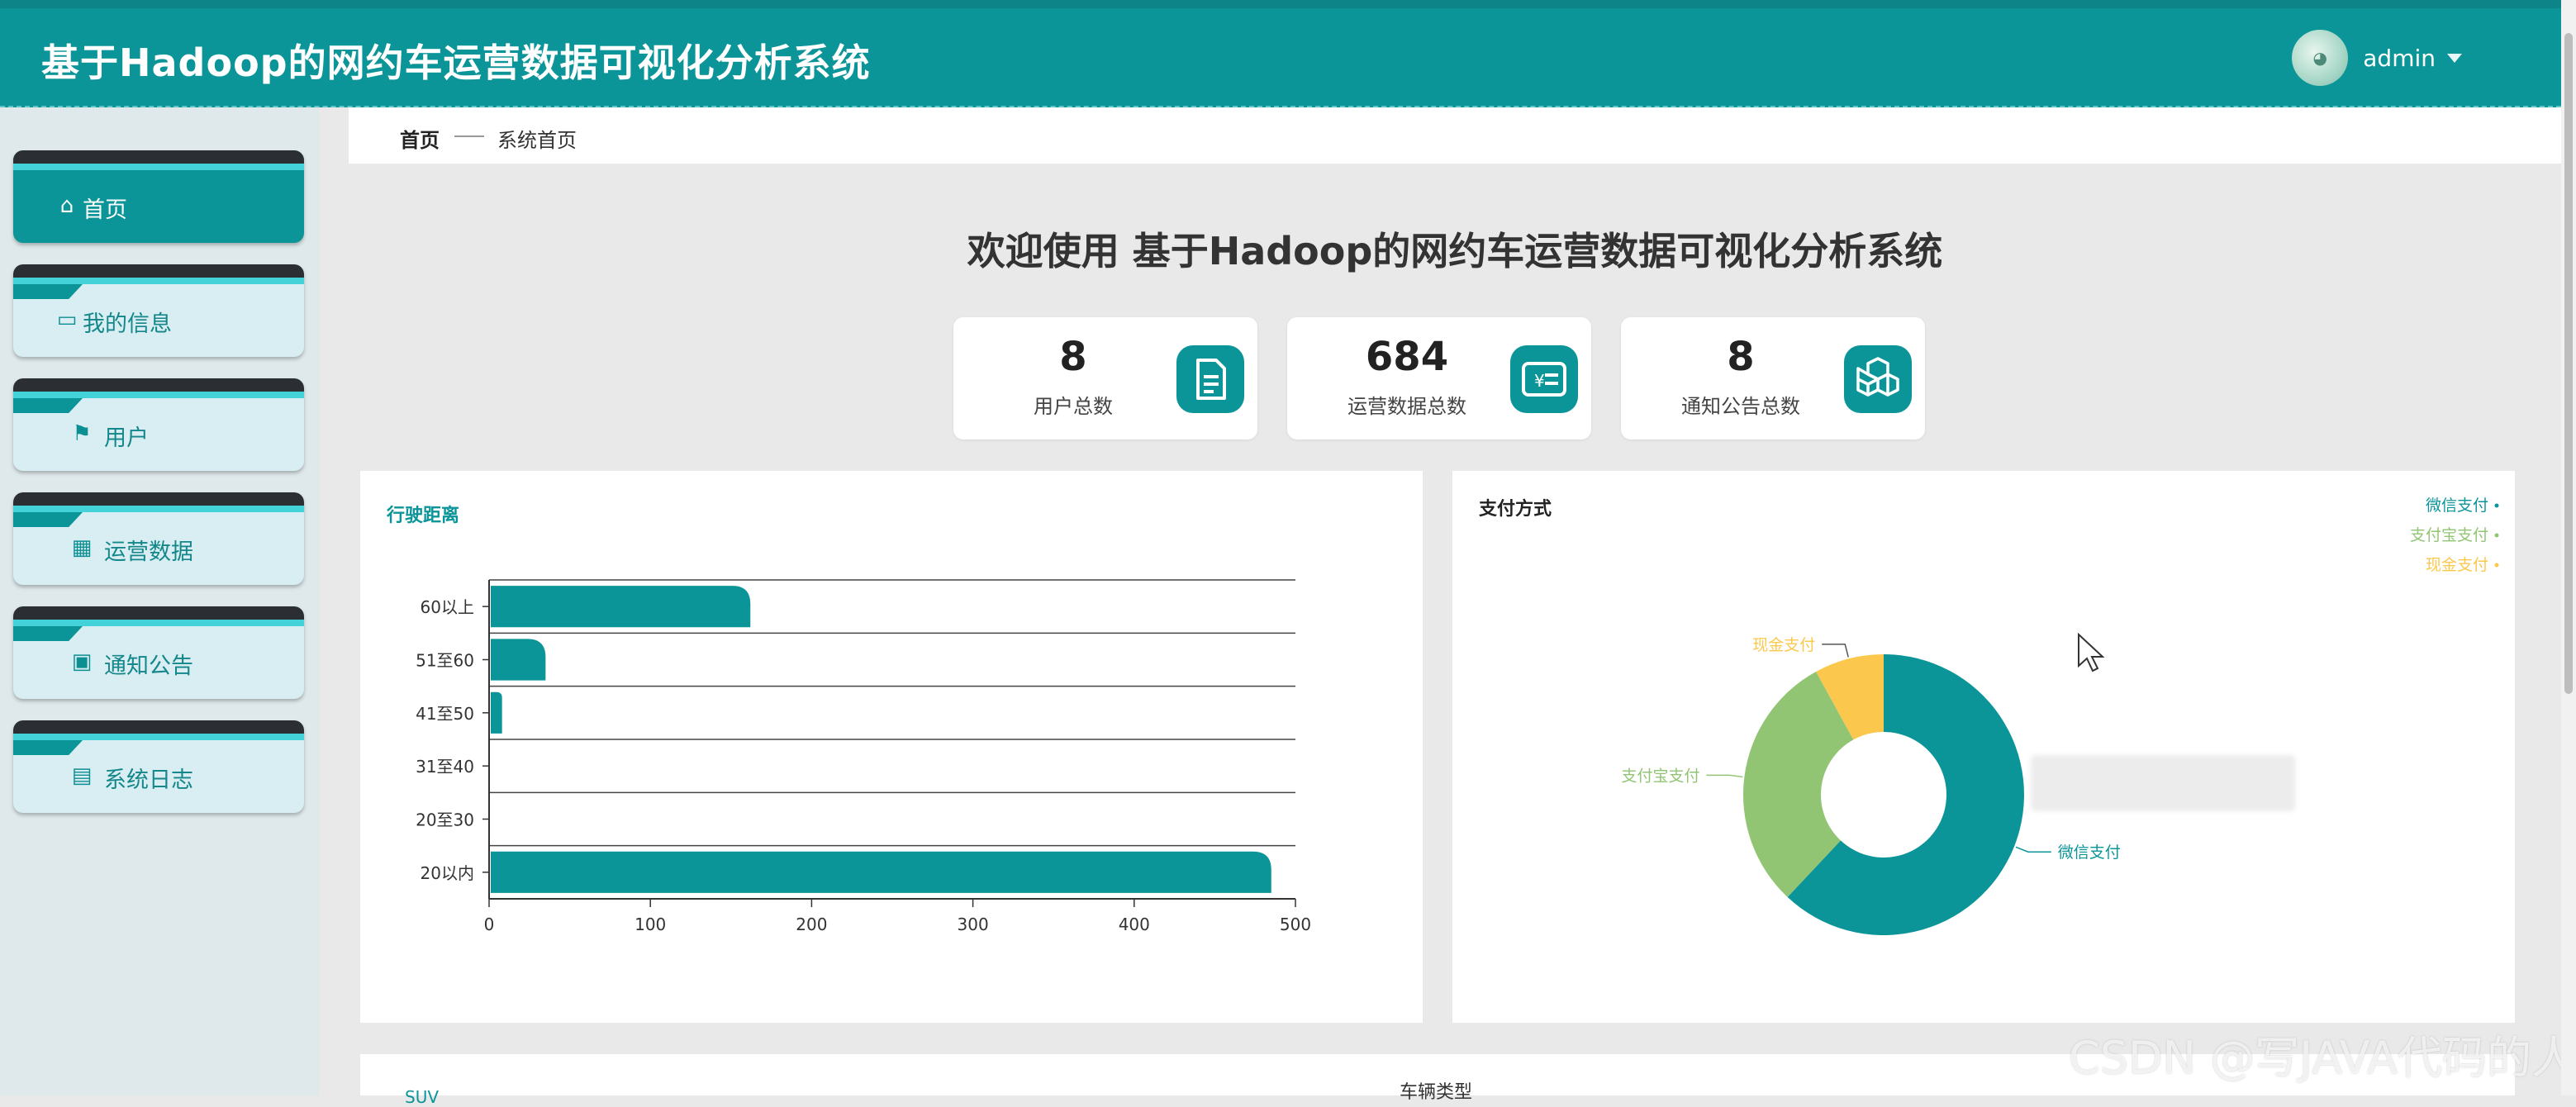 The width and height of the screenshot is (2576, 1107). I want to click on stat-value: 684, so click(1407, 357).